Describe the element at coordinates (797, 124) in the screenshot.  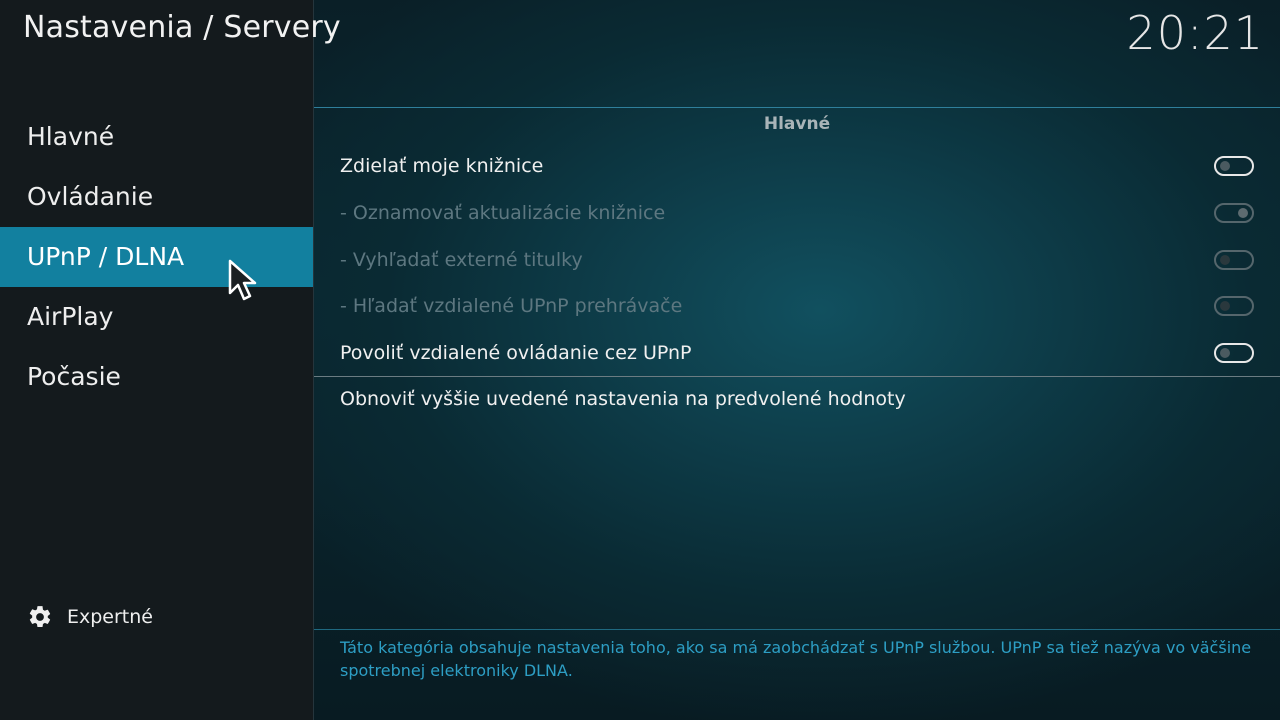
I see `section-title: Hlavné` at that location.